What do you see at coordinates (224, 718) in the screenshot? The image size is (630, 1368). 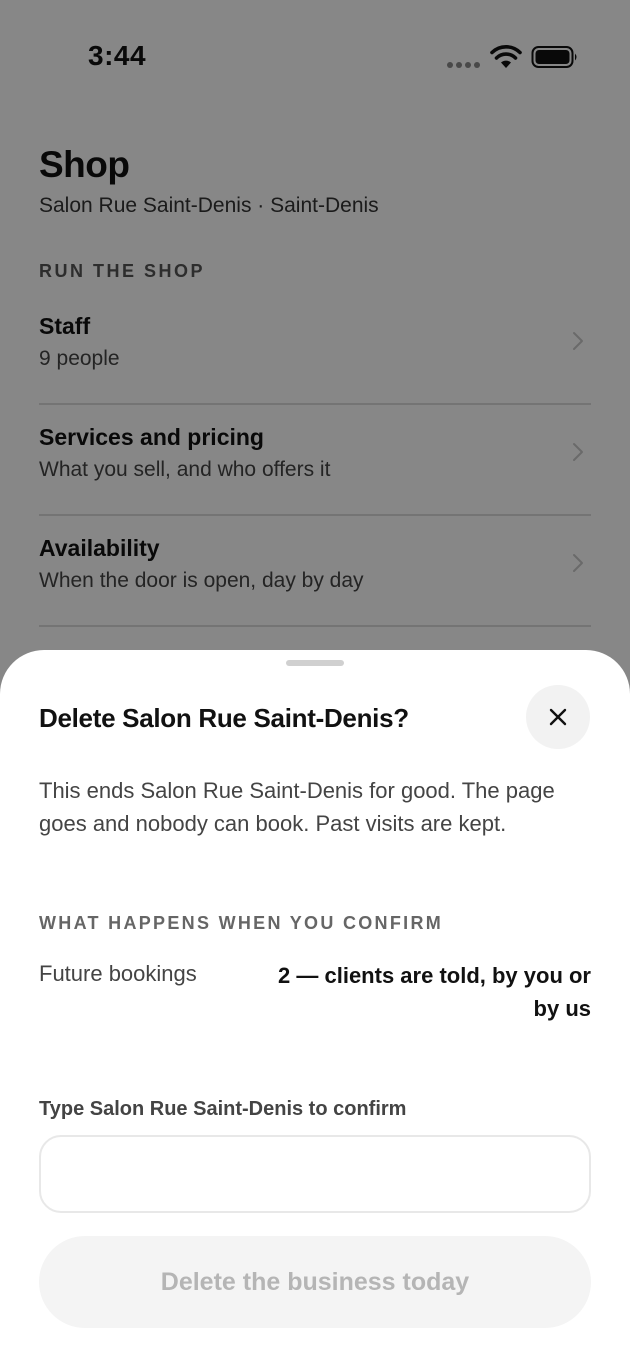 I see `sheet-title: Delete Salon Rue Saint-Denis?` at bounding box center [224, 718].